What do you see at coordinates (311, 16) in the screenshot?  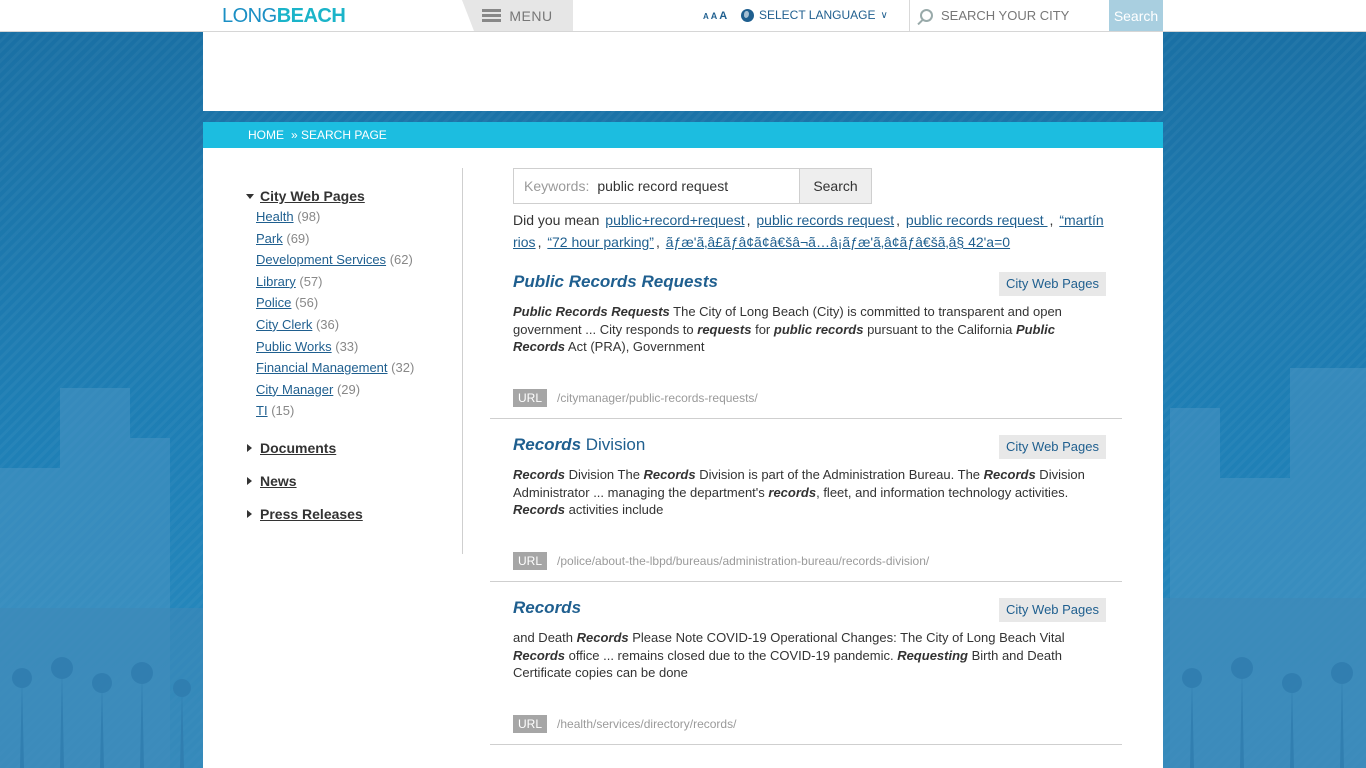 I see `logo-text-beach: BEACH` at bounding box center [311, 16].